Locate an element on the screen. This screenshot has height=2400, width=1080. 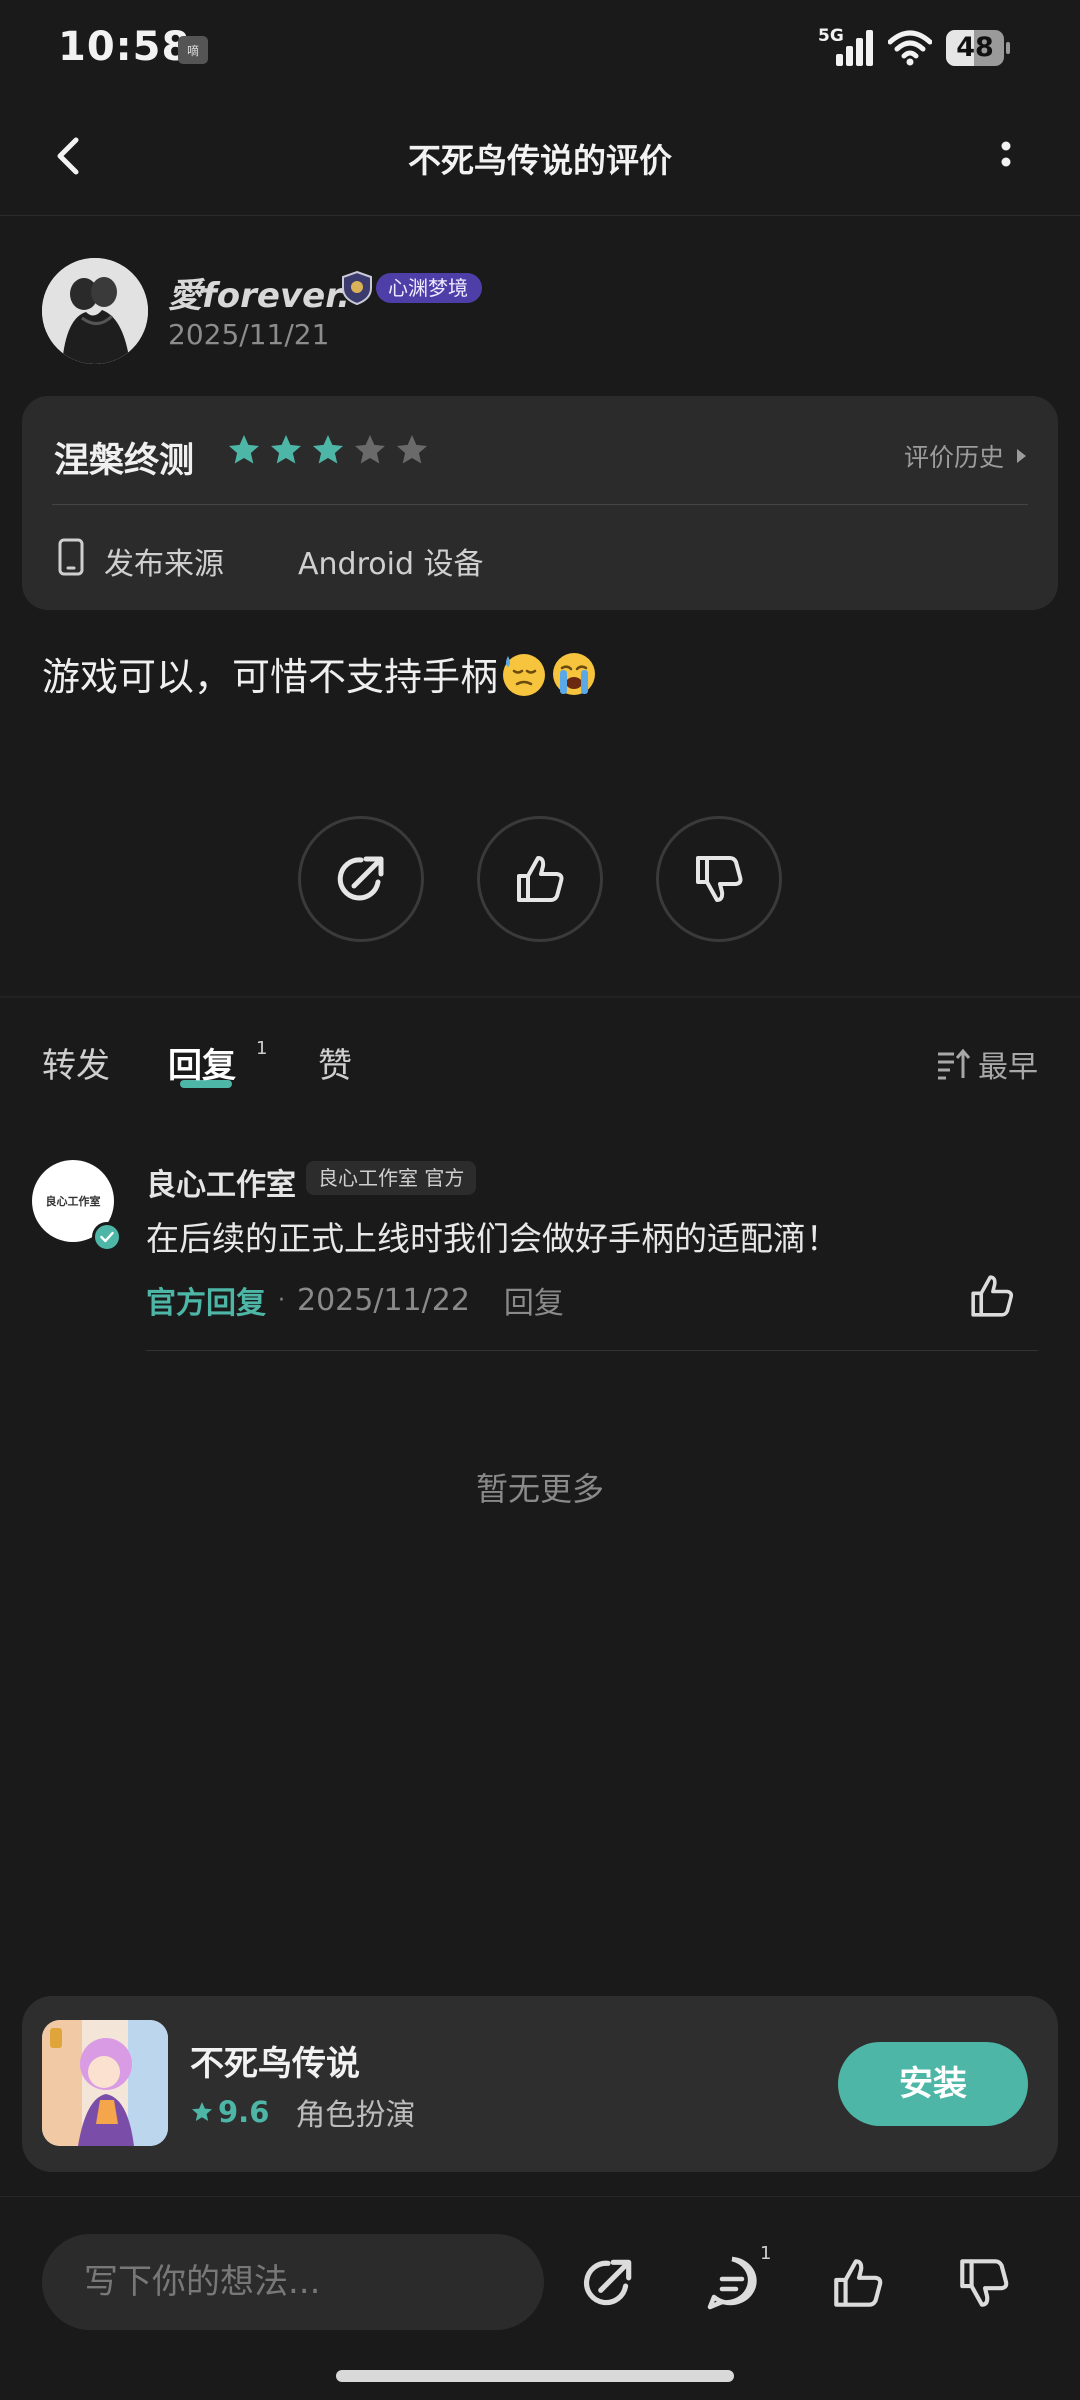
reply-thumbs-up-icon is located at coordinates (992, 1296).